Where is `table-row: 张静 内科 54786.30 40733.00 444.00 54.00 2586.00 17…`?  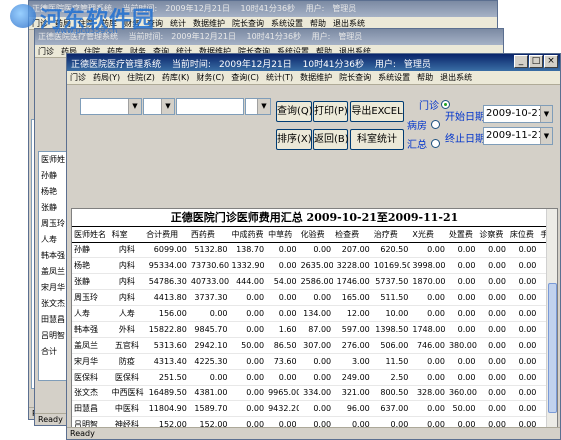 table-row: 张静 内科 54786.30 40733.00 444.00 54.00 2586.00 17… is located at coordinates (314, 282).